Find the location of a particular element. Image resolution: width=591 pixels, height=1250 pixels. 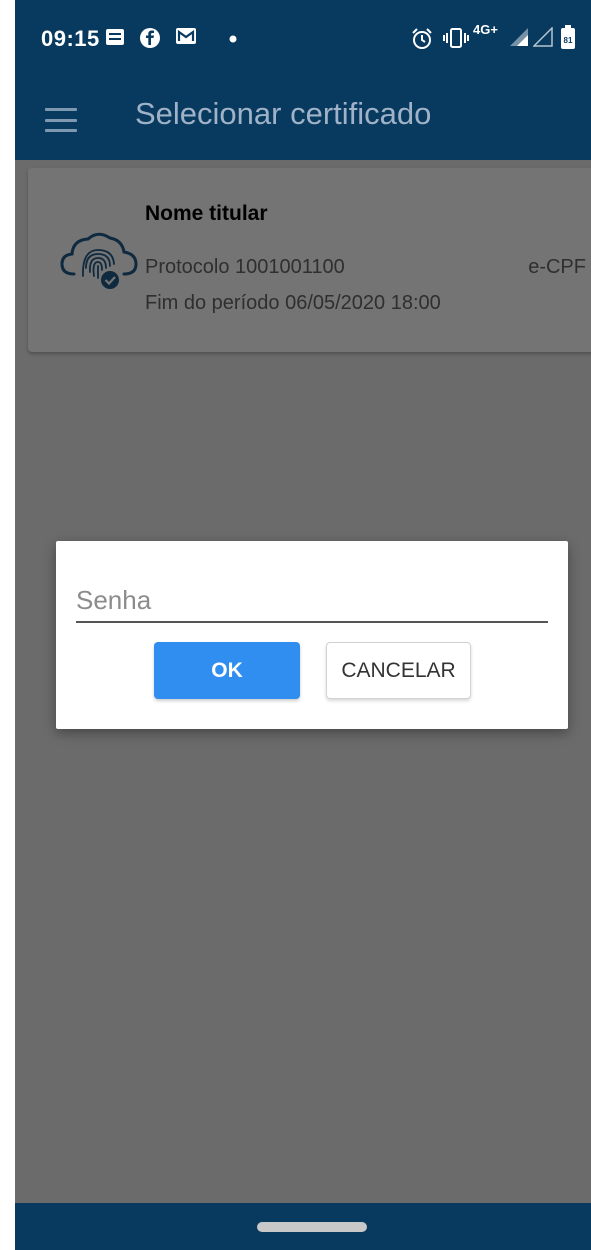

password-dialog: OK CANCELAR is located at coordinates (312, 635).